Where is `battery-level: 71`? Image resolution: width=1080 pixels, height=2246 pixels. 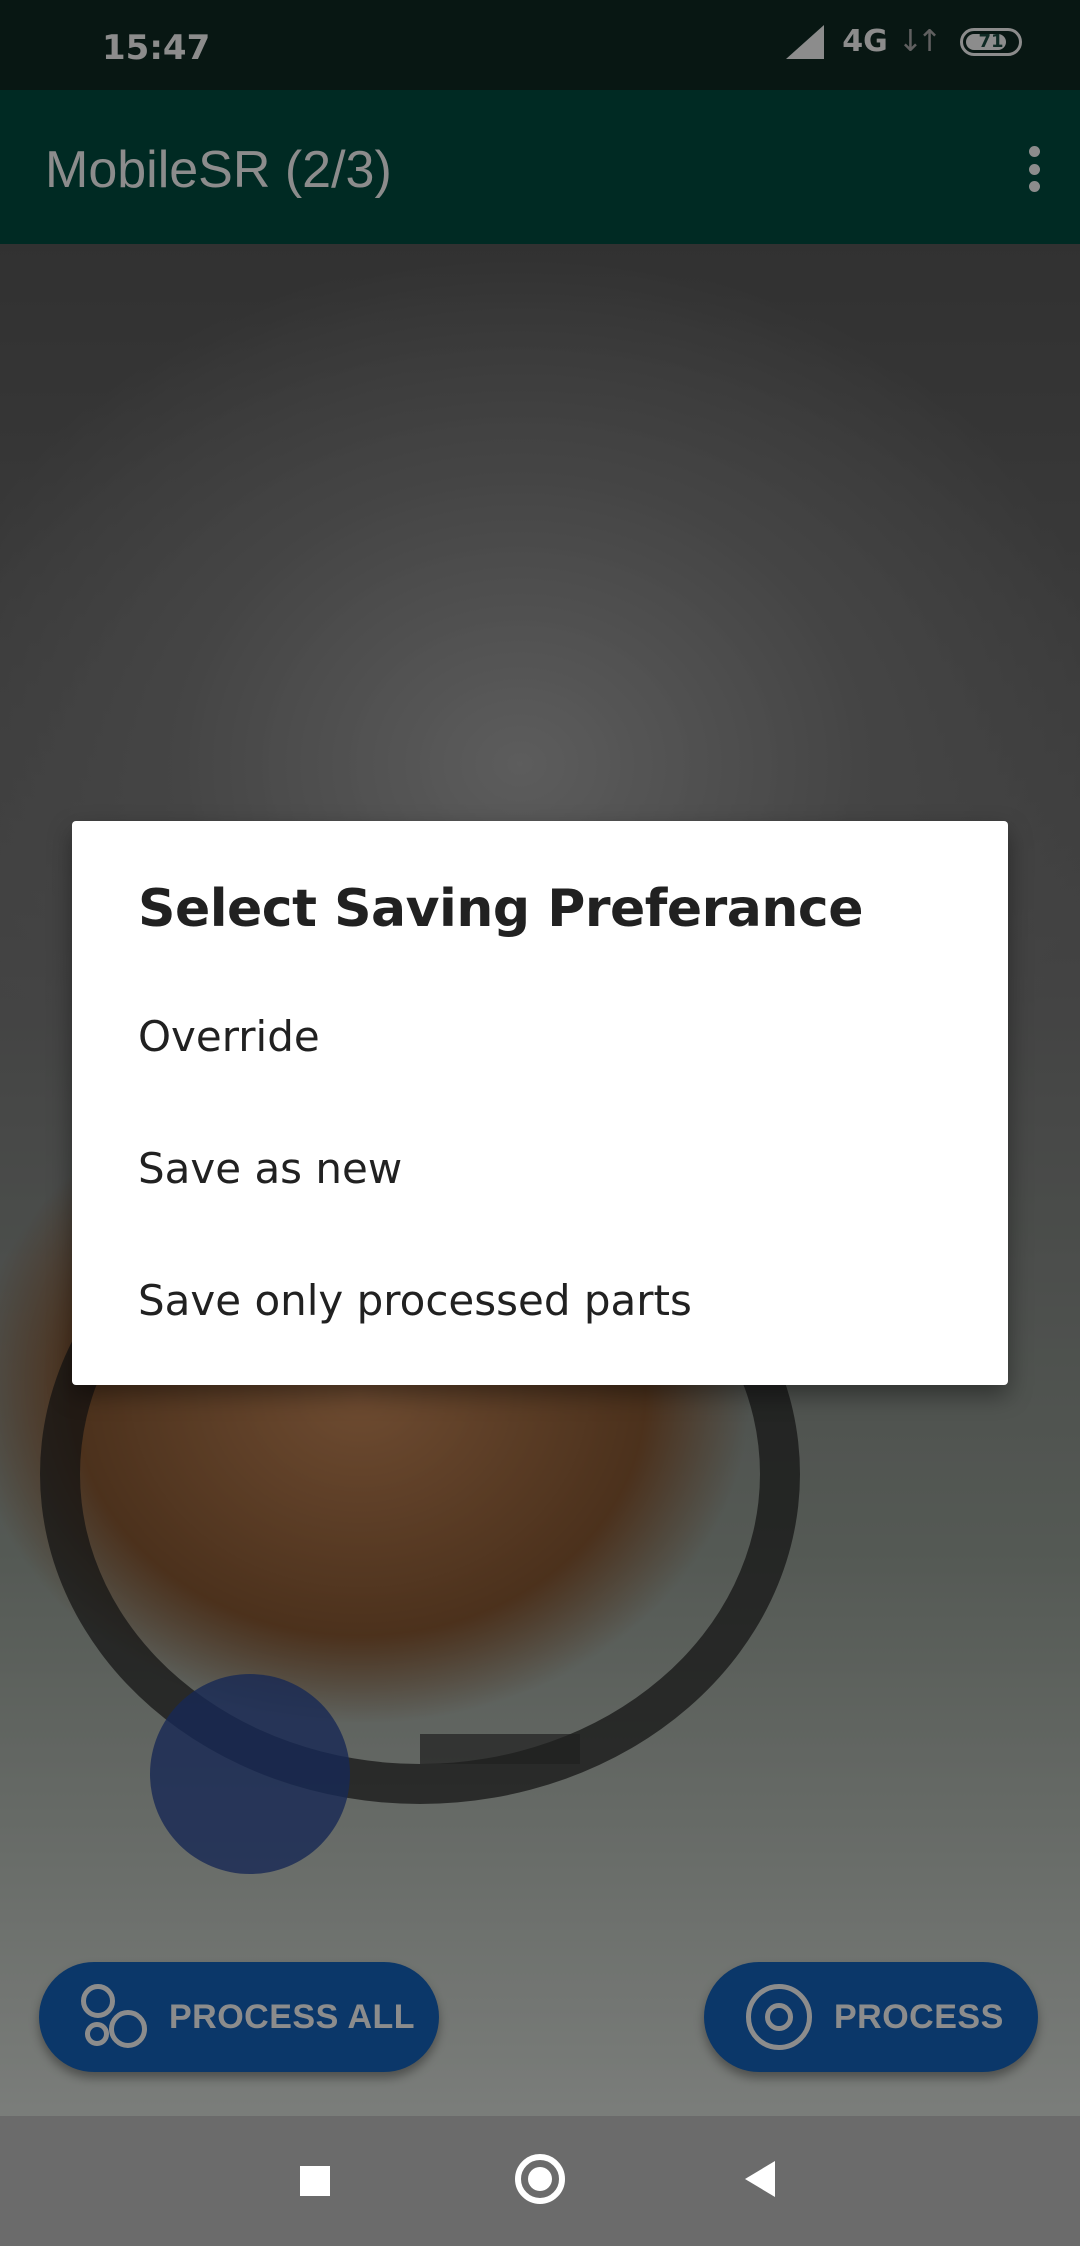 battery-level: 71 is located at coordinates (991, 41).